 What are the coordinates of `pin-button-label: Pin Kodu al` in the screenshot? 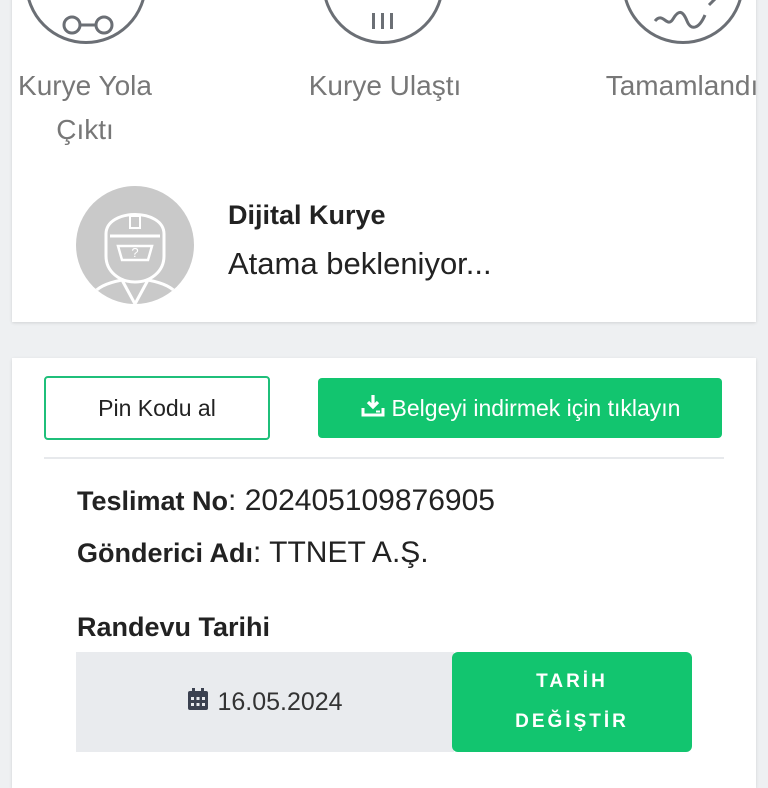 It's located at (157, 407).